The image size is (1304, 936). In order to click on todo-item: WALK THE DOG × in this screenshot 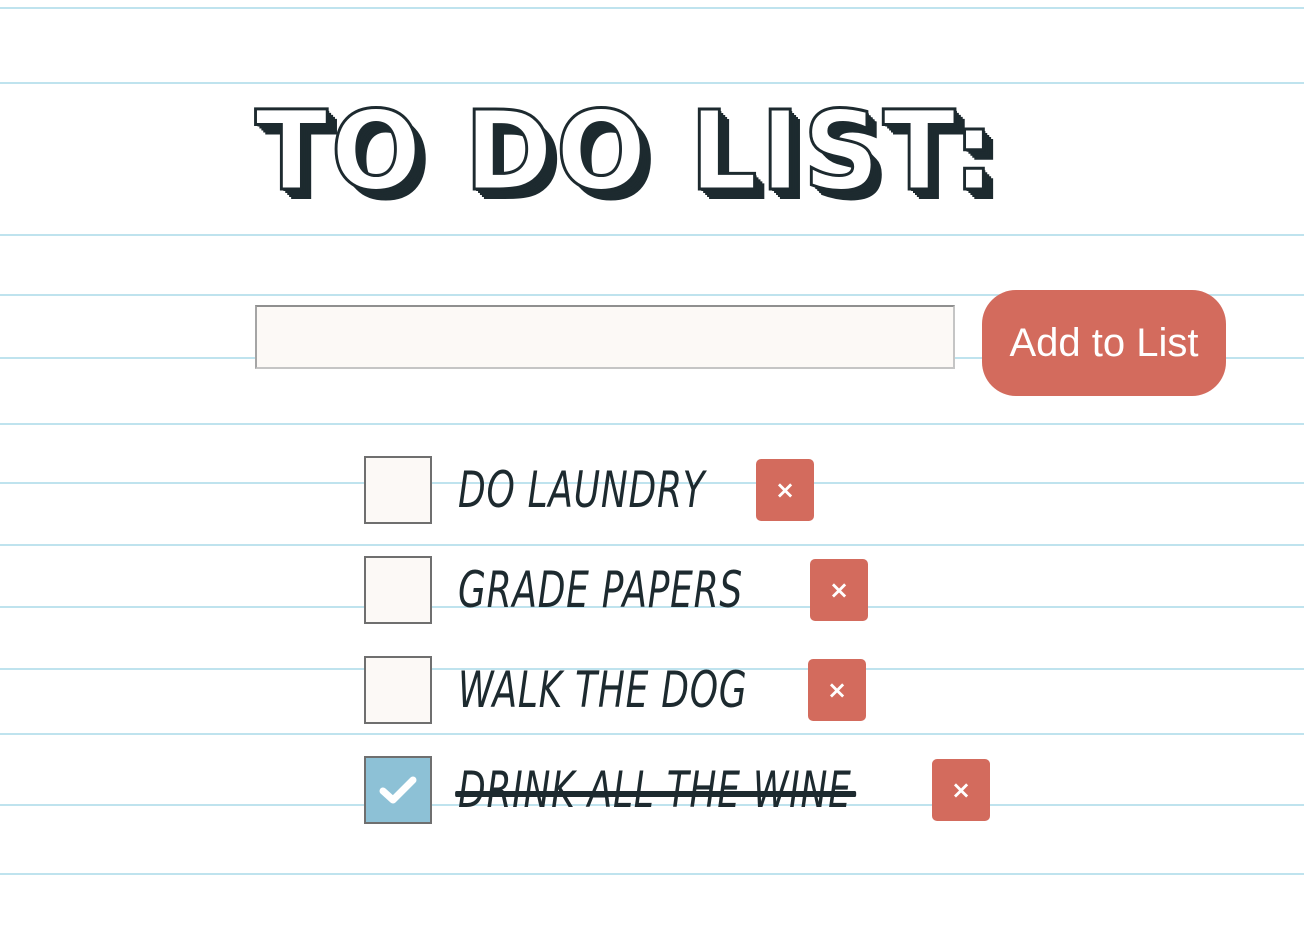, I will do `click(615, 690)`.